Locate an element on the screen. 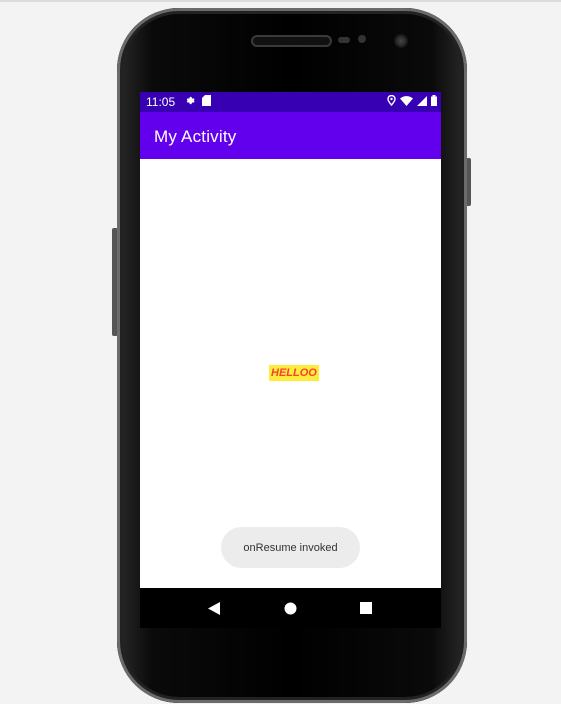  home-icon is located at coordinates (290, 608).